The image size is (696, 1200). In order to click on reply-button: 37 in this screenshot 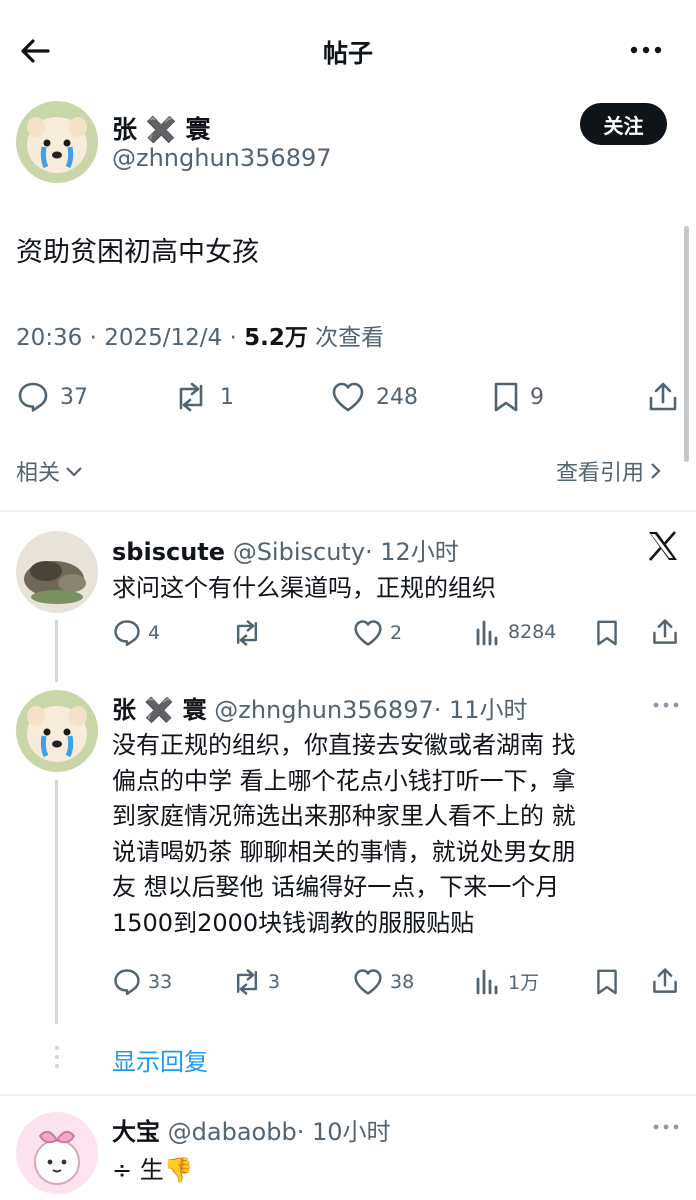, I will do `click(52, 397)`.